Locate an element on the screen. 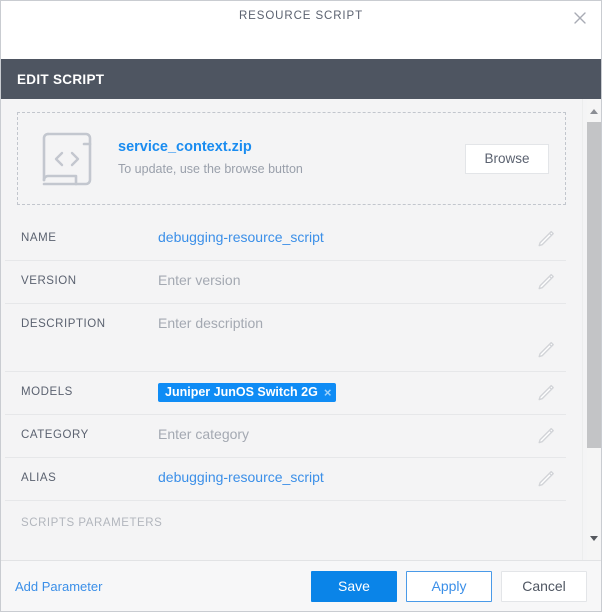 This screenshot has width=604, height=614. category-input: Enter category is located at coordinates (203, 434).